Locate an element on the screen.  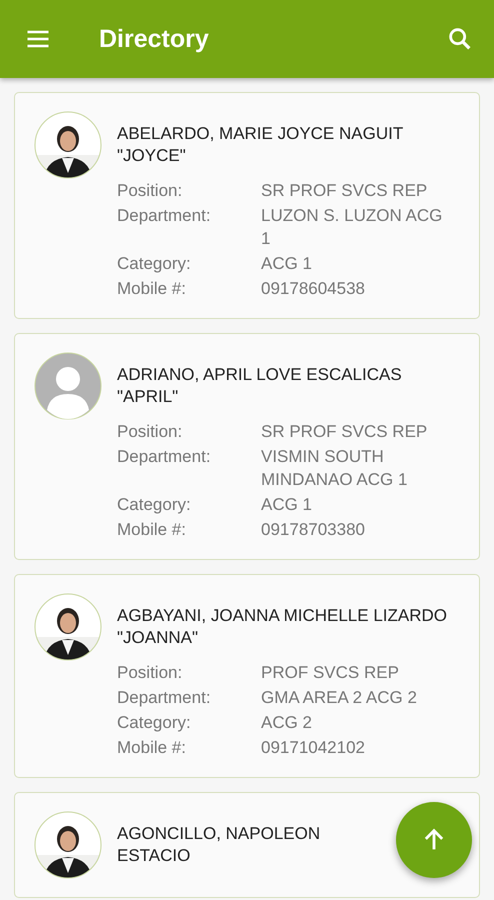
contact-name: ADRIANO, APRIL LOVE ESCALICAS is located at coordinates (259, 375).